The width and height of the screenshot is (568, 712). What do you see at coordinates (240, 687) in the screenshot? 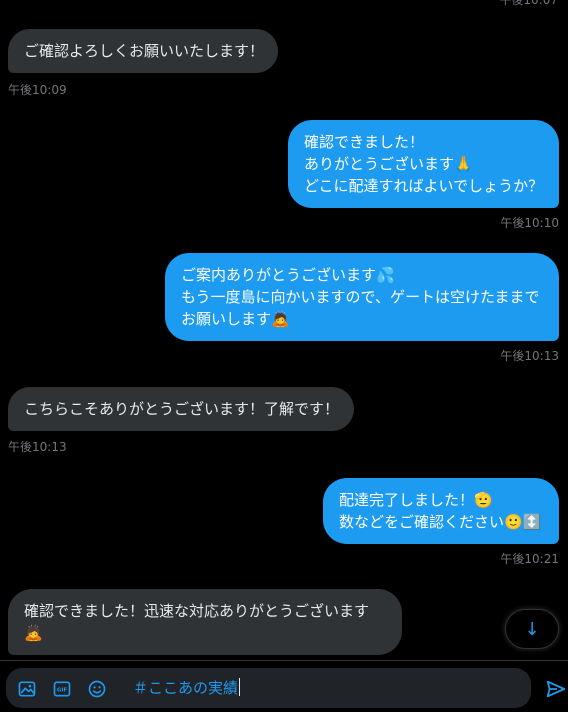
I see `text-caret` at bounding box center [240, 687].